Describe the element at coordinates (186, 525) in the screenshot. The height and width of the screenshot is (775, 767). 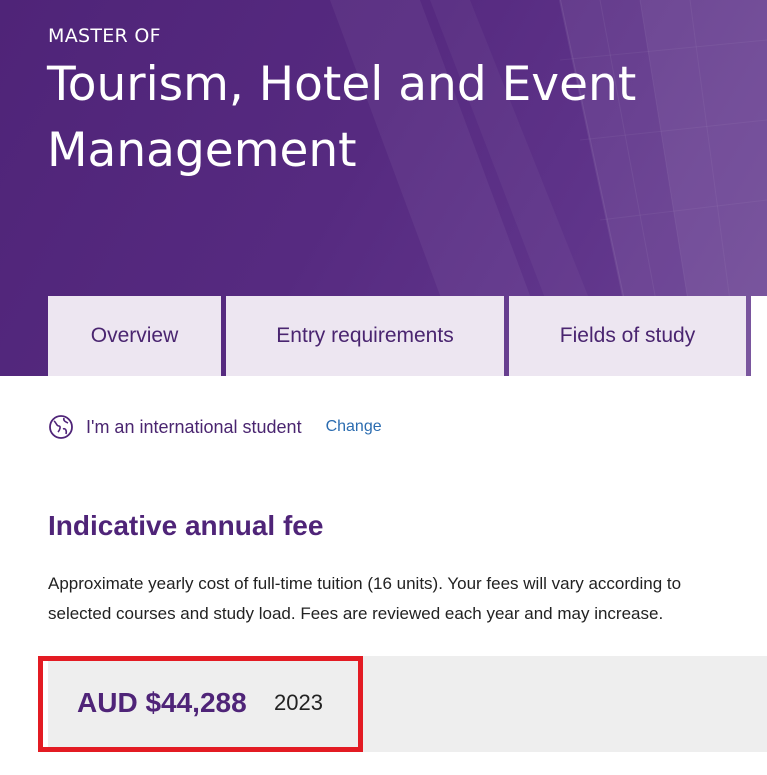
I see `fee-section-heading: Indicative annual fee` at that location.